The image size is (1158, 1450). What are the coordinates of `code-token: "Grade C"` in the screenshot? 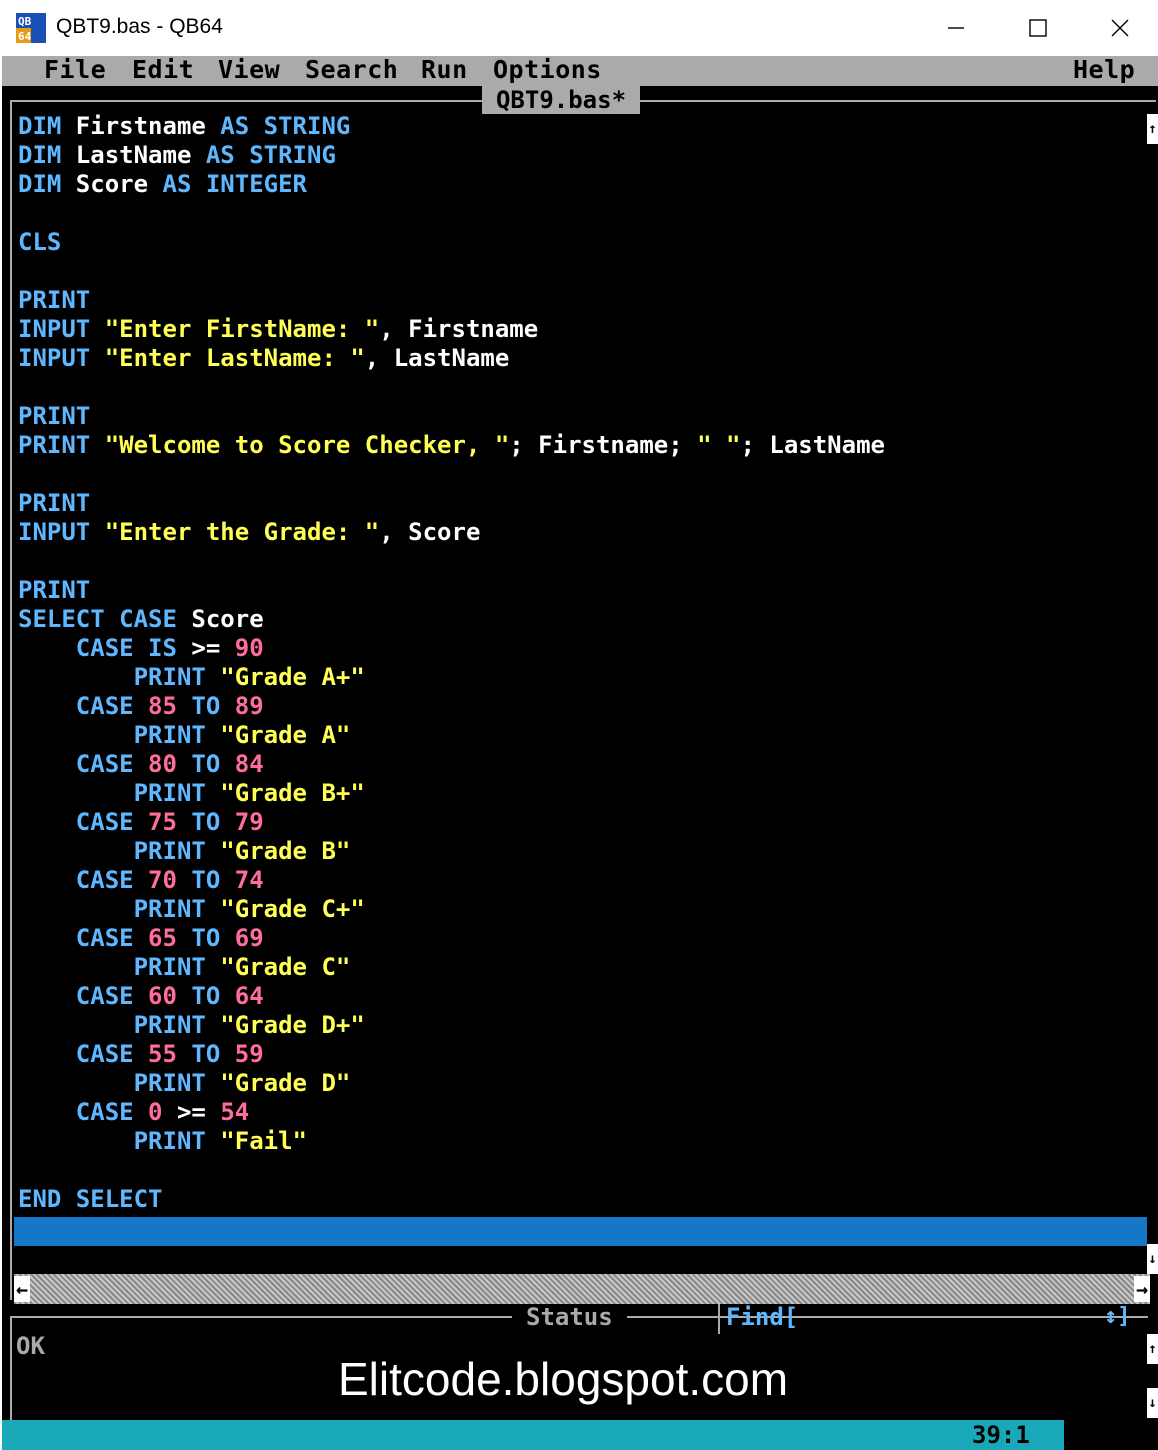 It's located at (285, 967).